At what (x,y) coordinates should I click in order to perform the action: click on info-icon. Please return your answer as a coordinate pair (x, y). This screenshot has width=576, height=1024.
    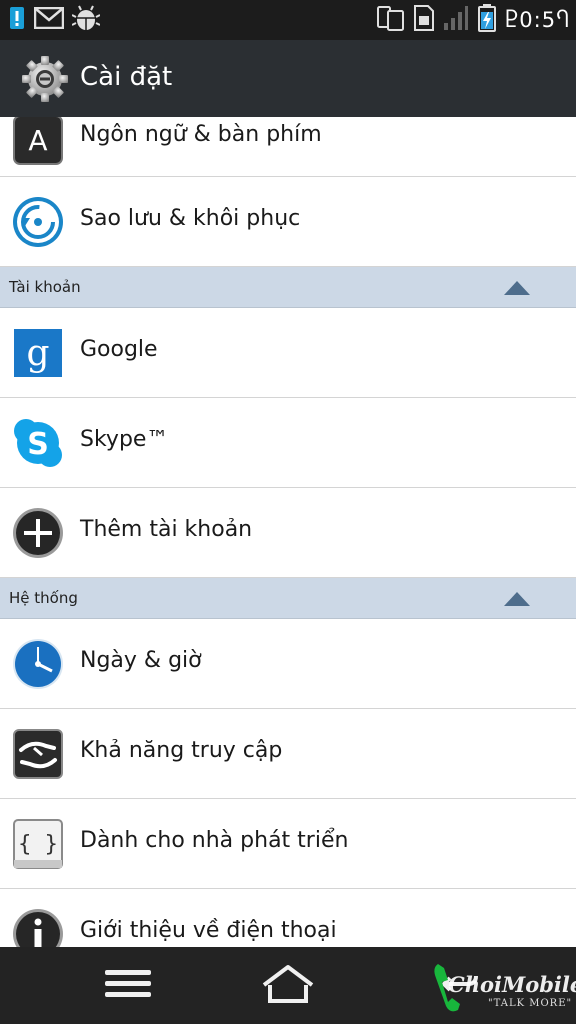
    Looking at the image, I should click on (38, 927).